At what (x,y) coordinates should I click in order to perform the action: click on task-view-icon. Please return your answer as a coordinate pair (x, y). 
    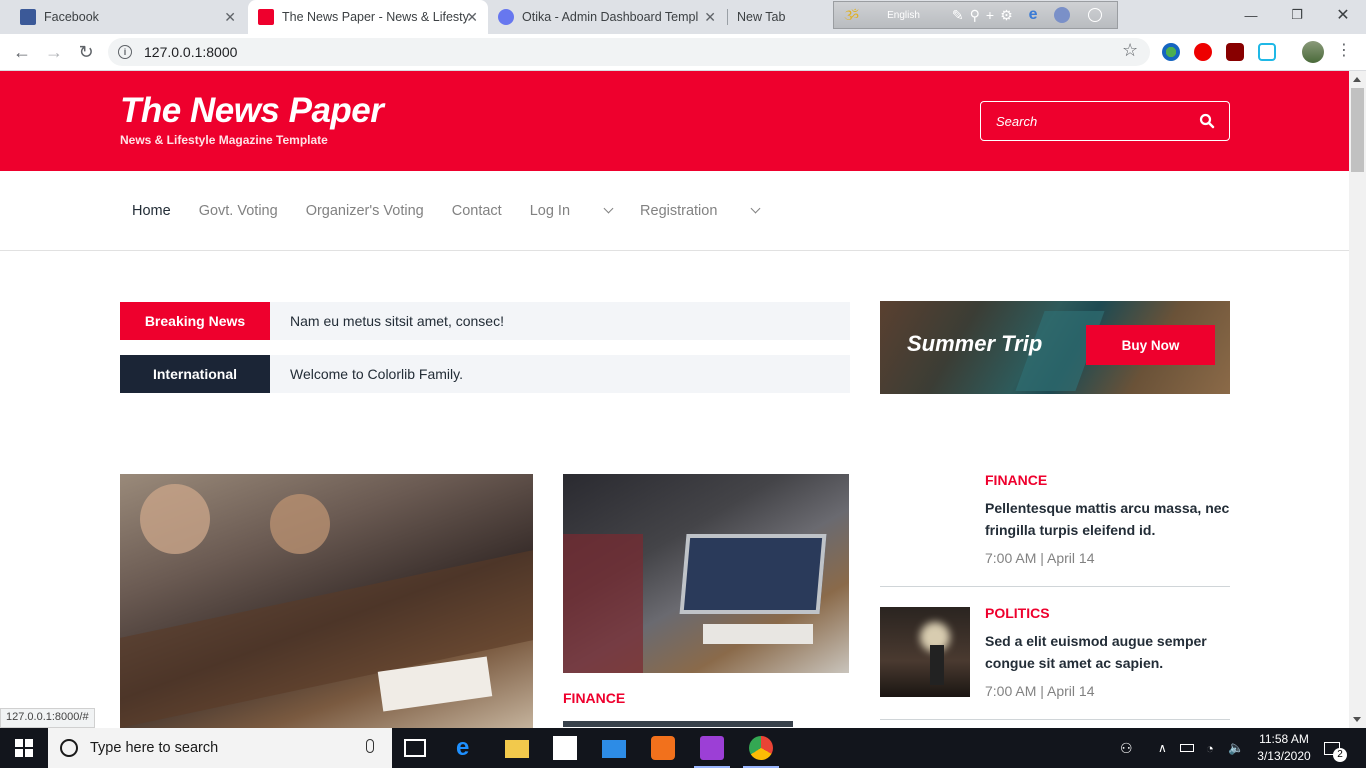
    Looking at the image, I should click on (415, 748).